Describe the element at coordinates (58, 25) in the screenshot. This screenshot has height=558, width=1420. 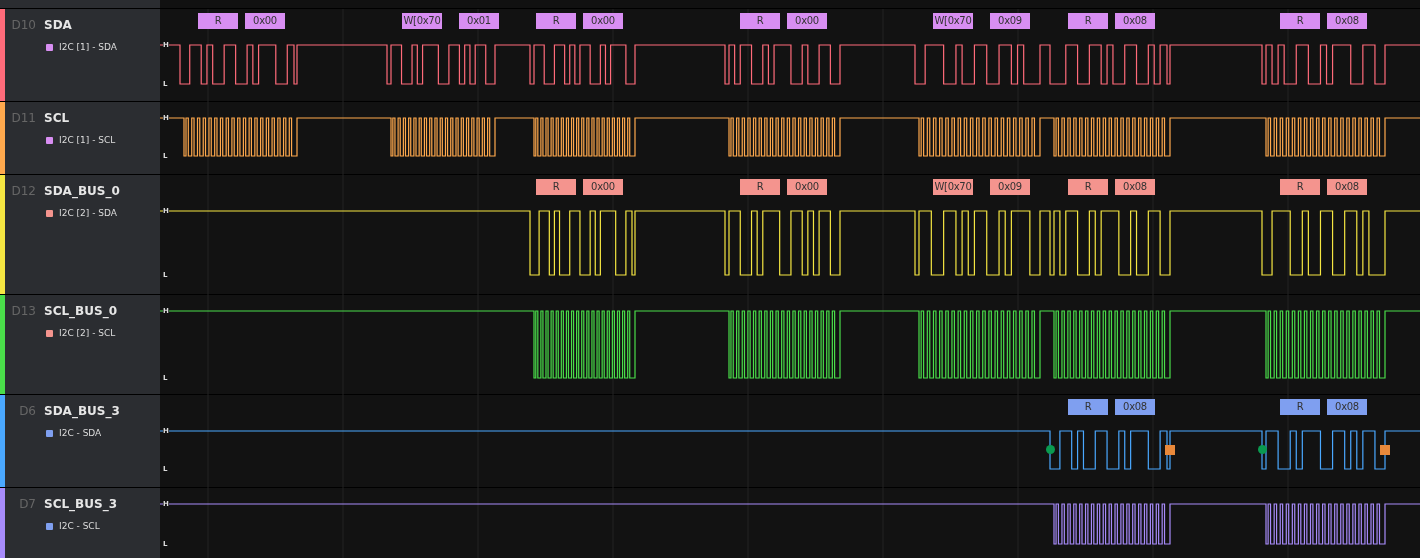
I see `channel-name: SDA` at that location.